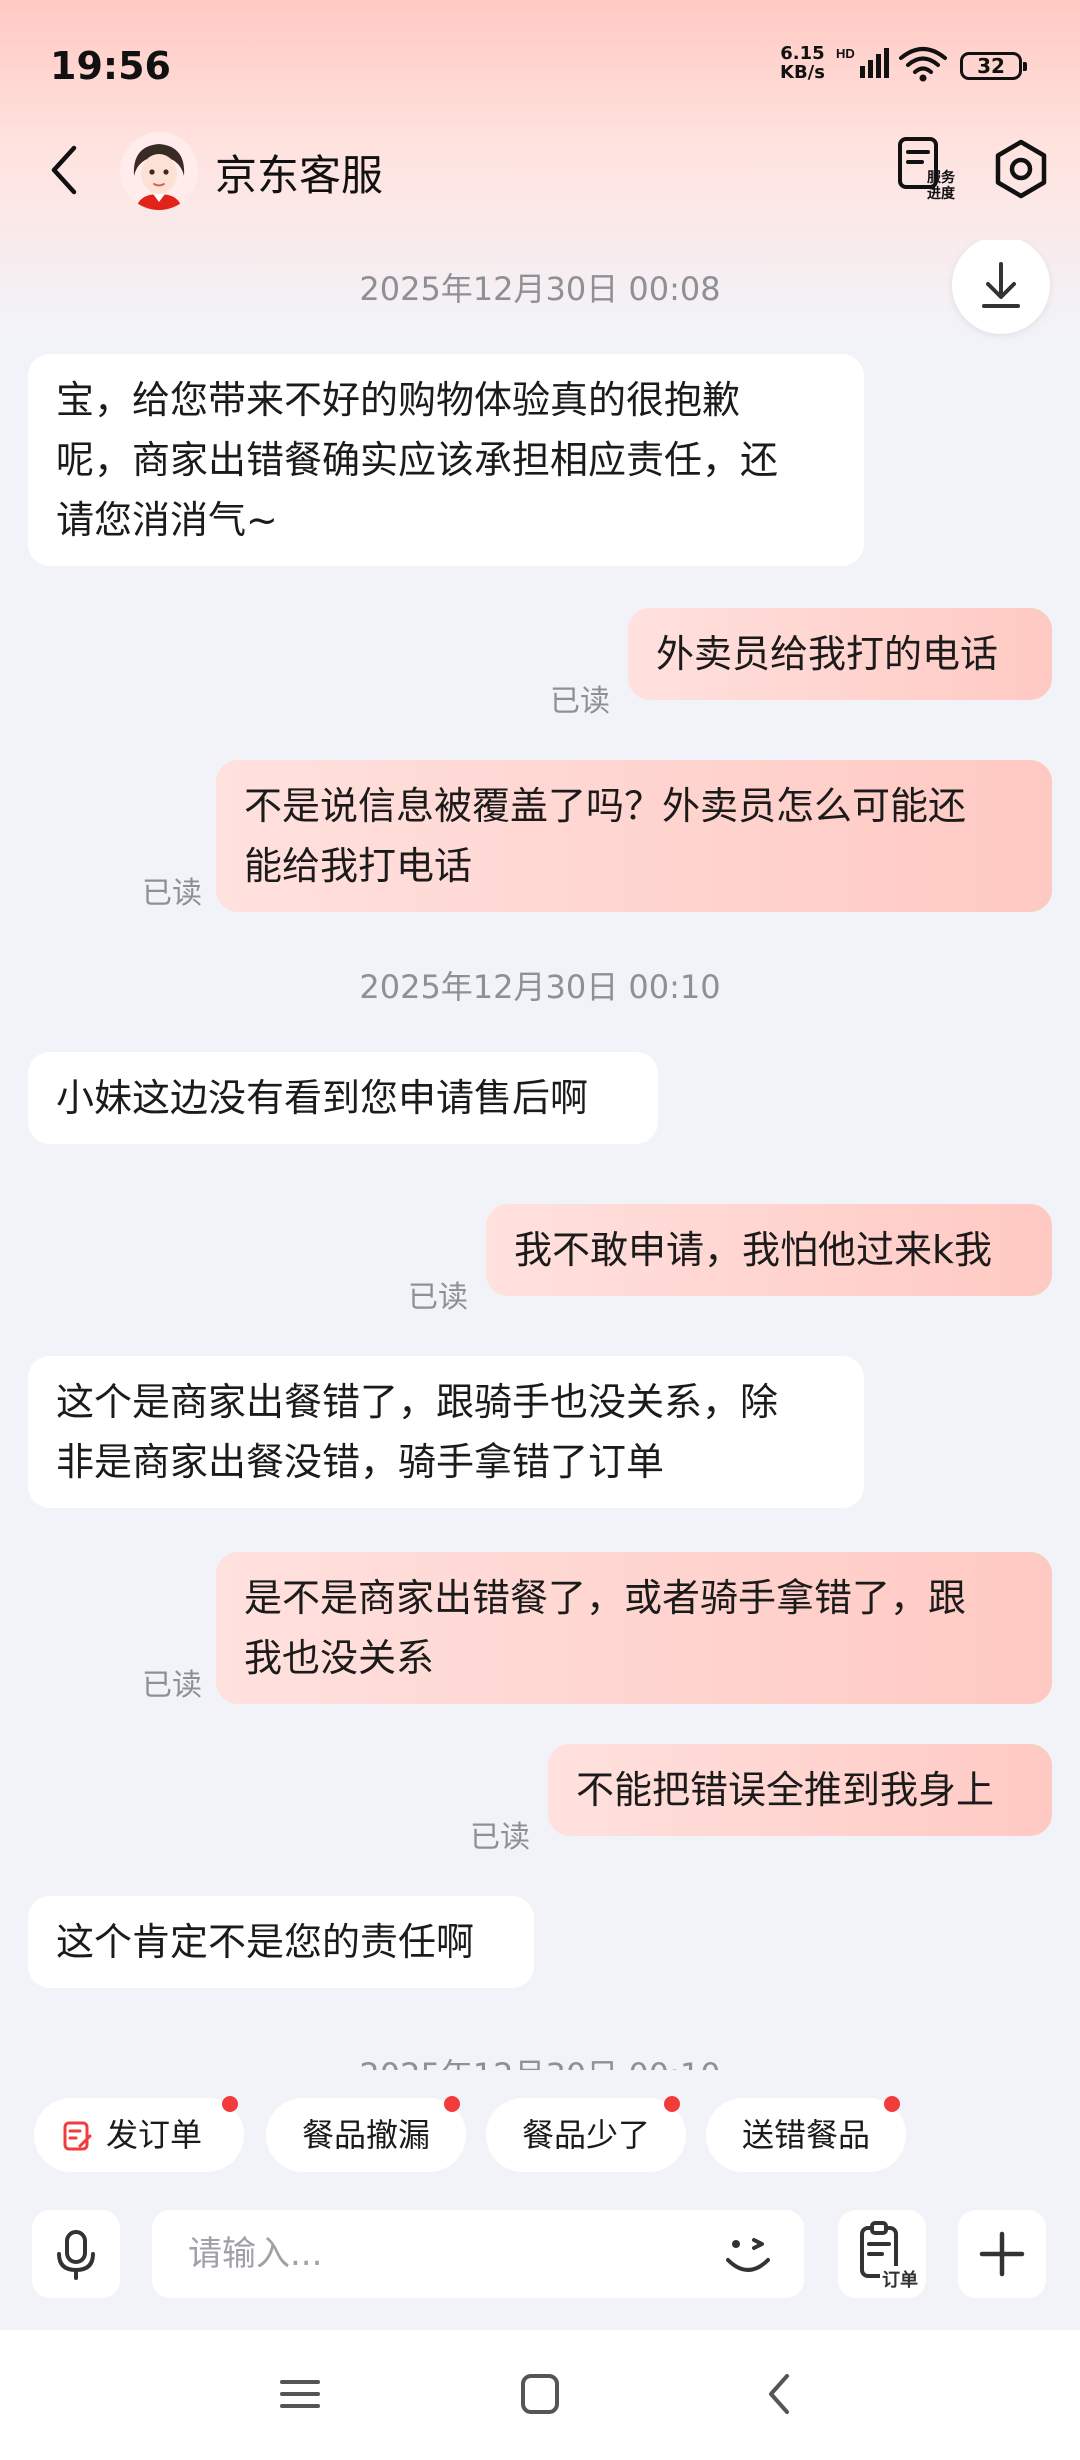  What do you see at coordinates (358, 866) in the screenshot?
I see `message-line: 能给我打电话` at bounding box center [358, 866].